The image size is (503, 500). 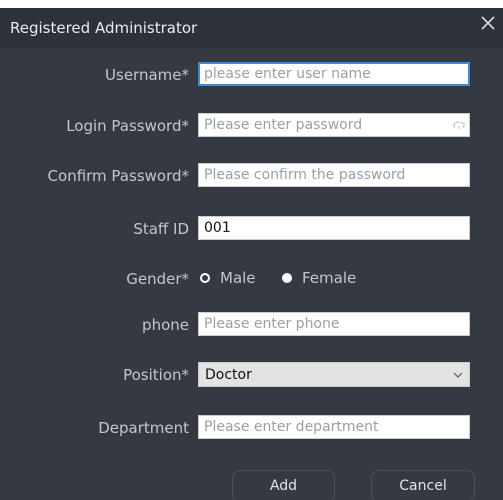 What do you see at coordinates (334, 175) in the screenshot?
I see `confirm-password-input` at bounding box center [334, 175].